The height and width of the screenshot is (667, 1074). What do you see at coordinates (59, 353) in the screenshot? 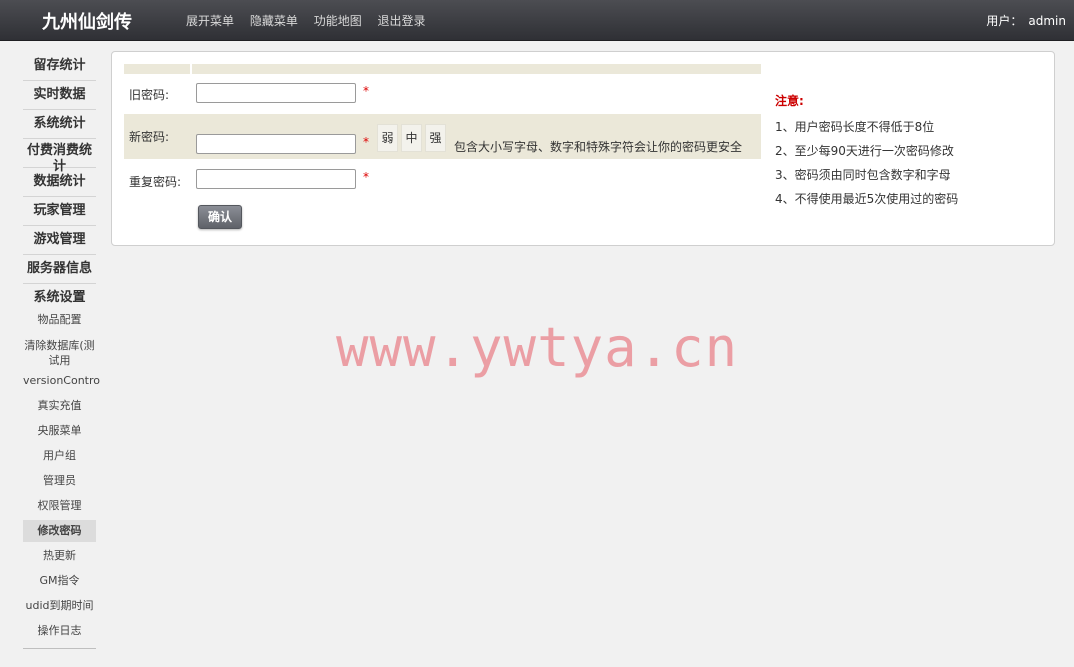
I see `sidebar-item-clear-db: 清除数据库(测试用` at bounding box center [59, 353].